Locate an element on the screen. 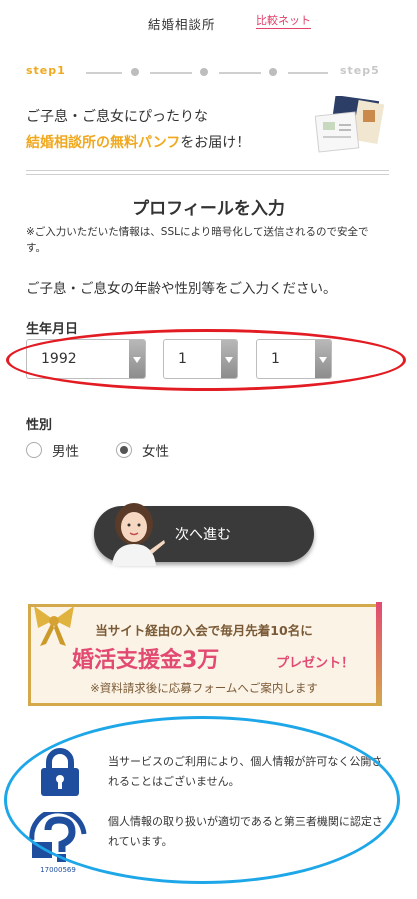  birthdate-label: 生年月日 is located at coordinates (52, 329).